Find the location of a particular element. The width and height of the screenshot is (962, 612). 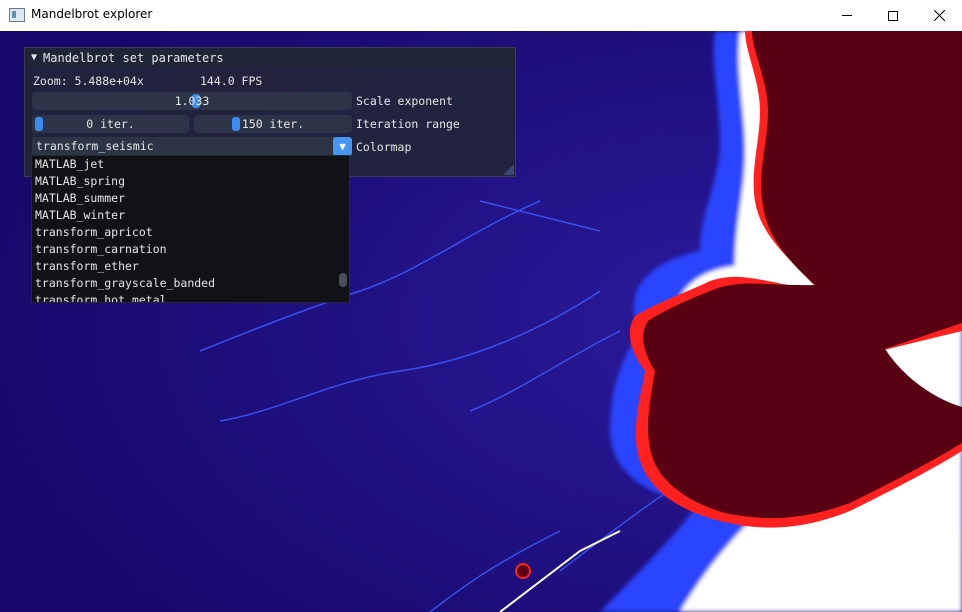

maximize-icon is located at coordinates (893, 15).